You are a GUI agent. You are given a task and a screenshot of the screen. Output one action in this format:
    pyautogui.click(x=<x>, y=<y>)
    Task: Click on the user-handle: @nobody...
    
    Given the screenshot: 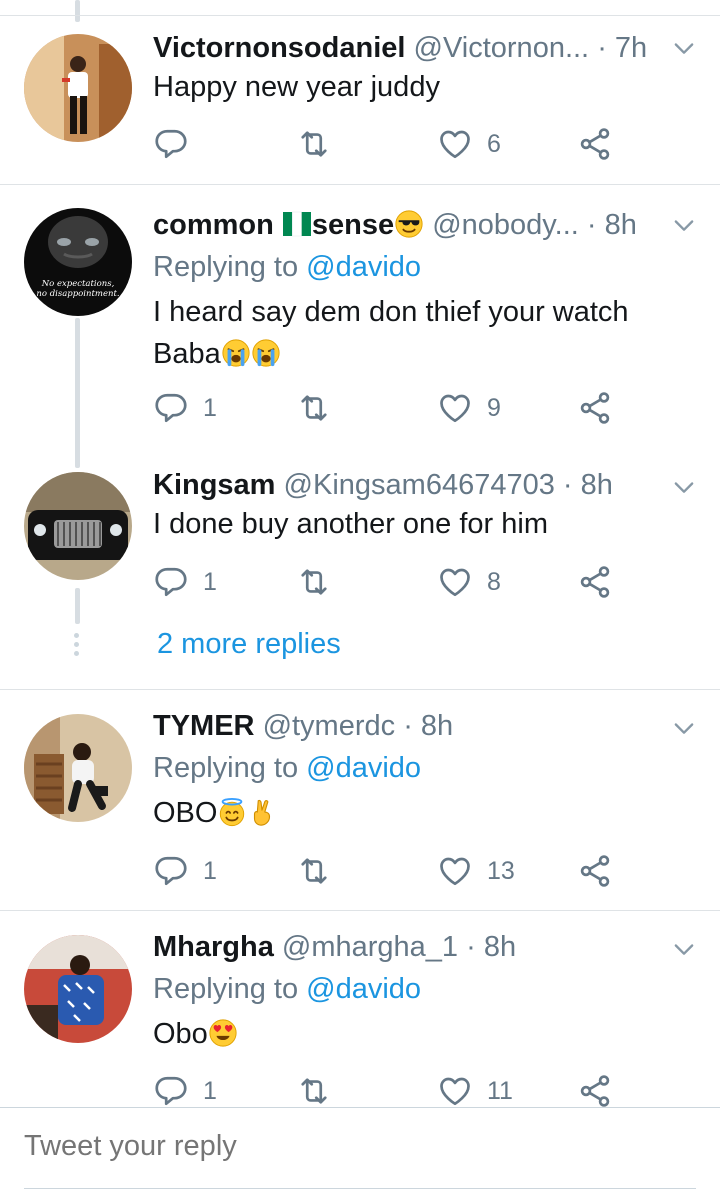 What is the action you would take?
    pyautogui.click(x=505, y=225)
    